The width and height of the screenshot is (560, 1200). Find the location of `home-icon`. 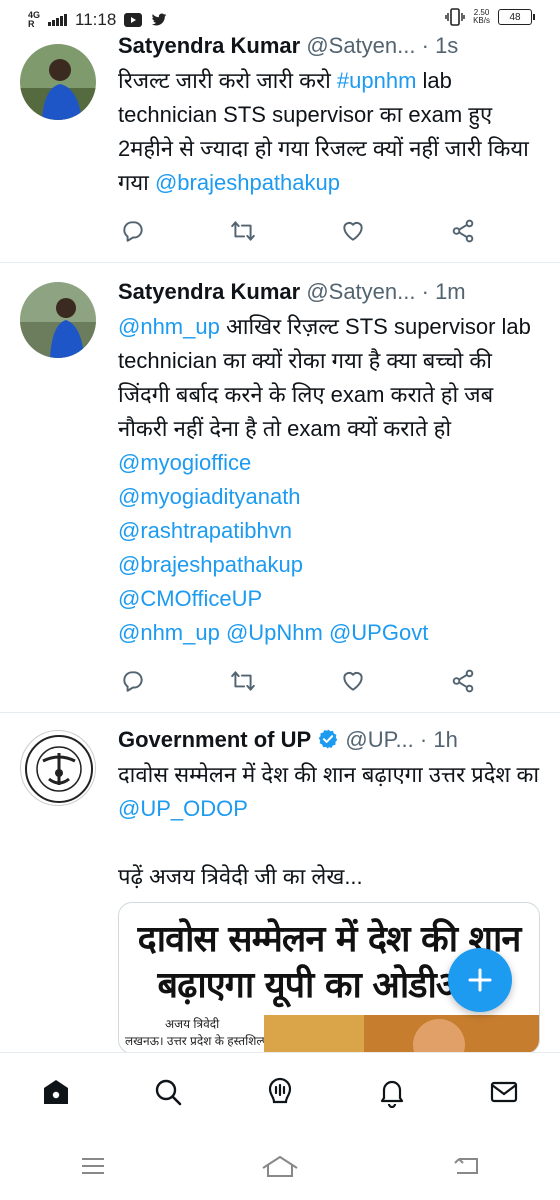

home-icon is located at coordinates (56, 1092).